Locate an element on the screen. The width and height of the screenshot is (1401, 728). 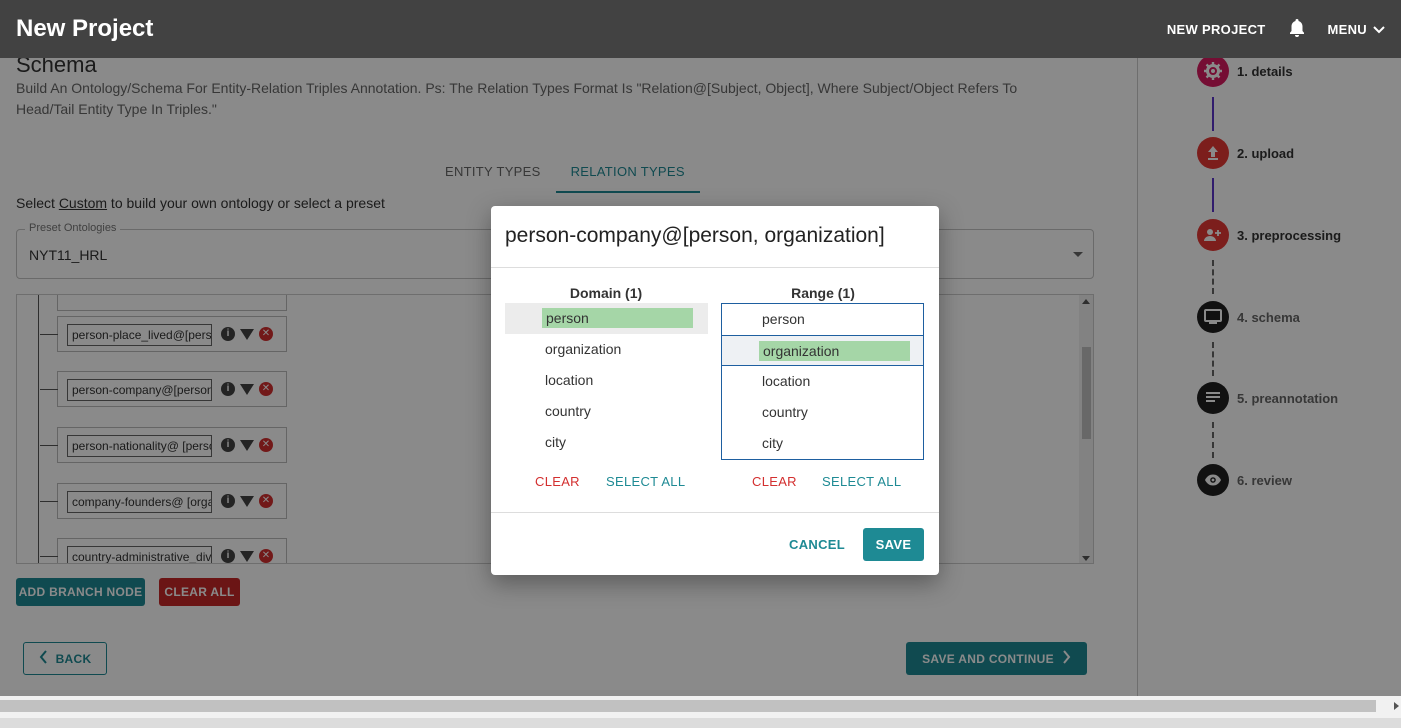
domain-clear-button: CLEAR is located at coordinates (557, 481).